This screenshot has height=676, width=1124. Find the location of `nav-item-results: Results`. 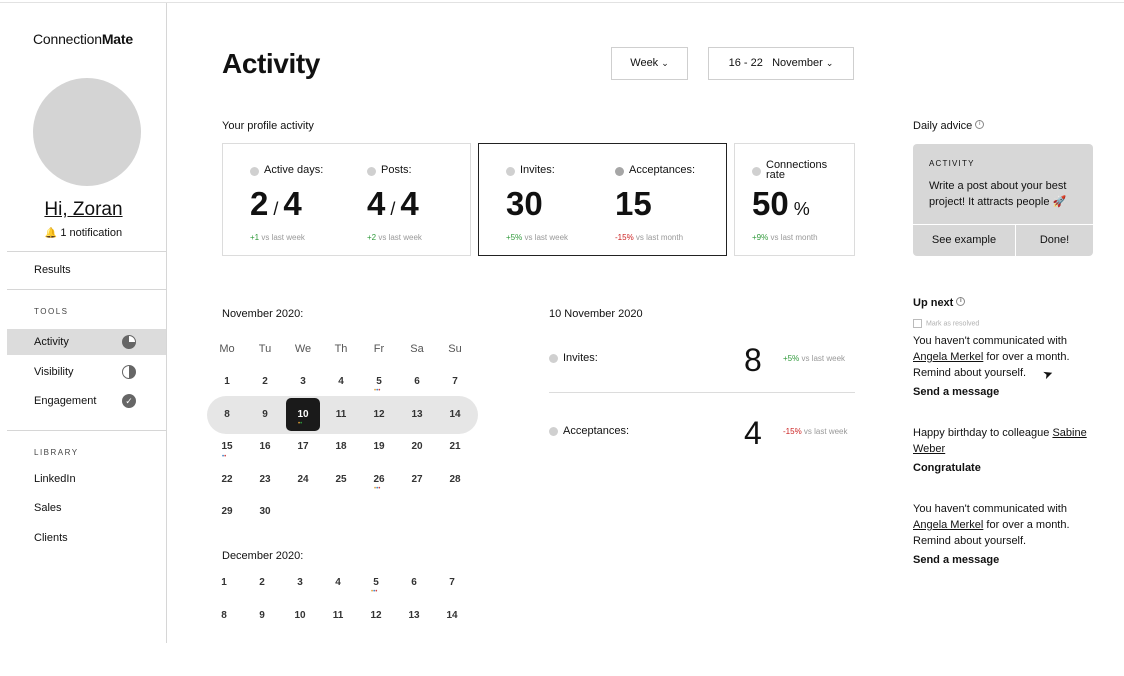

nav-item-results: Results is located at coordinates (86, 270).